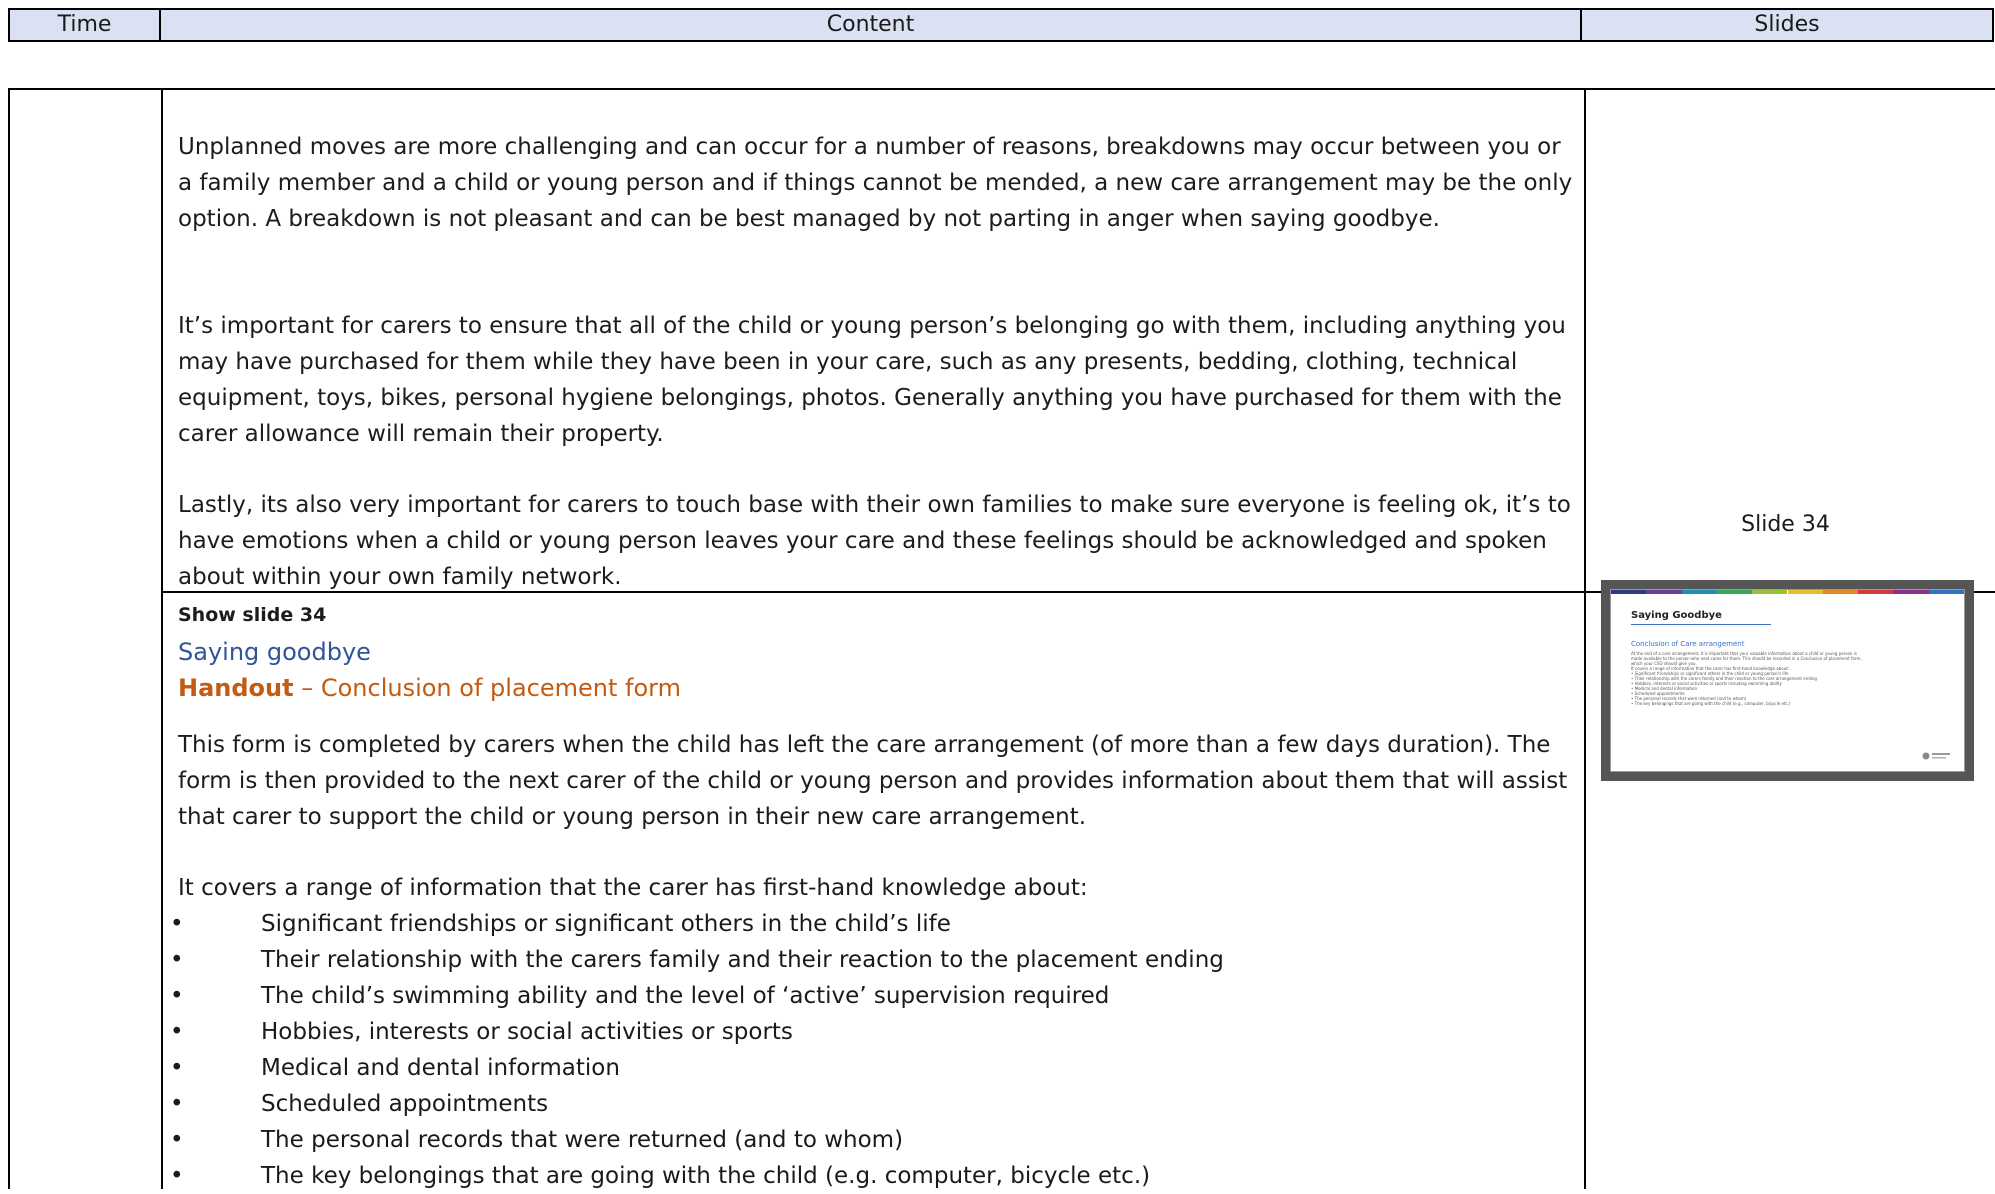  I want to click on header-slides: Slides, so click(1787, 24).